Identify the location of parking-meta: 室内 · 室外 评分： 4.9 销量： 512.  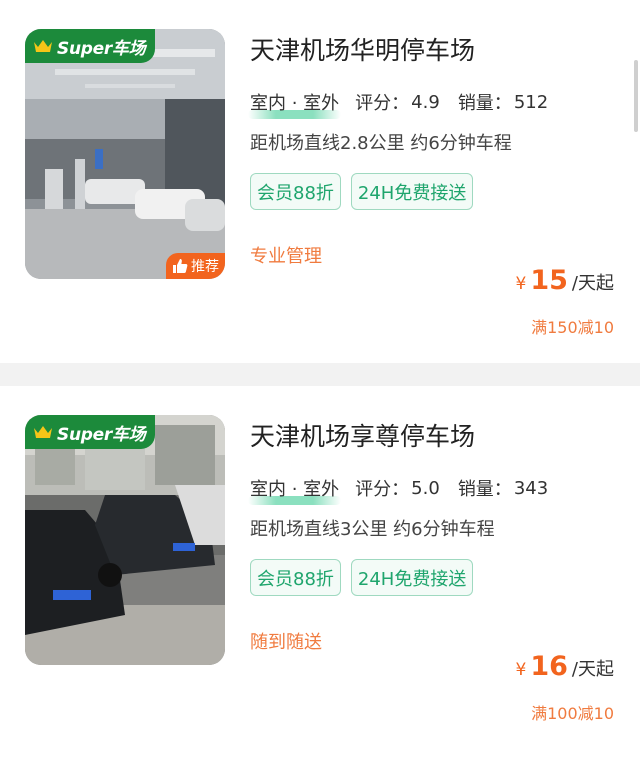
(398, 104).